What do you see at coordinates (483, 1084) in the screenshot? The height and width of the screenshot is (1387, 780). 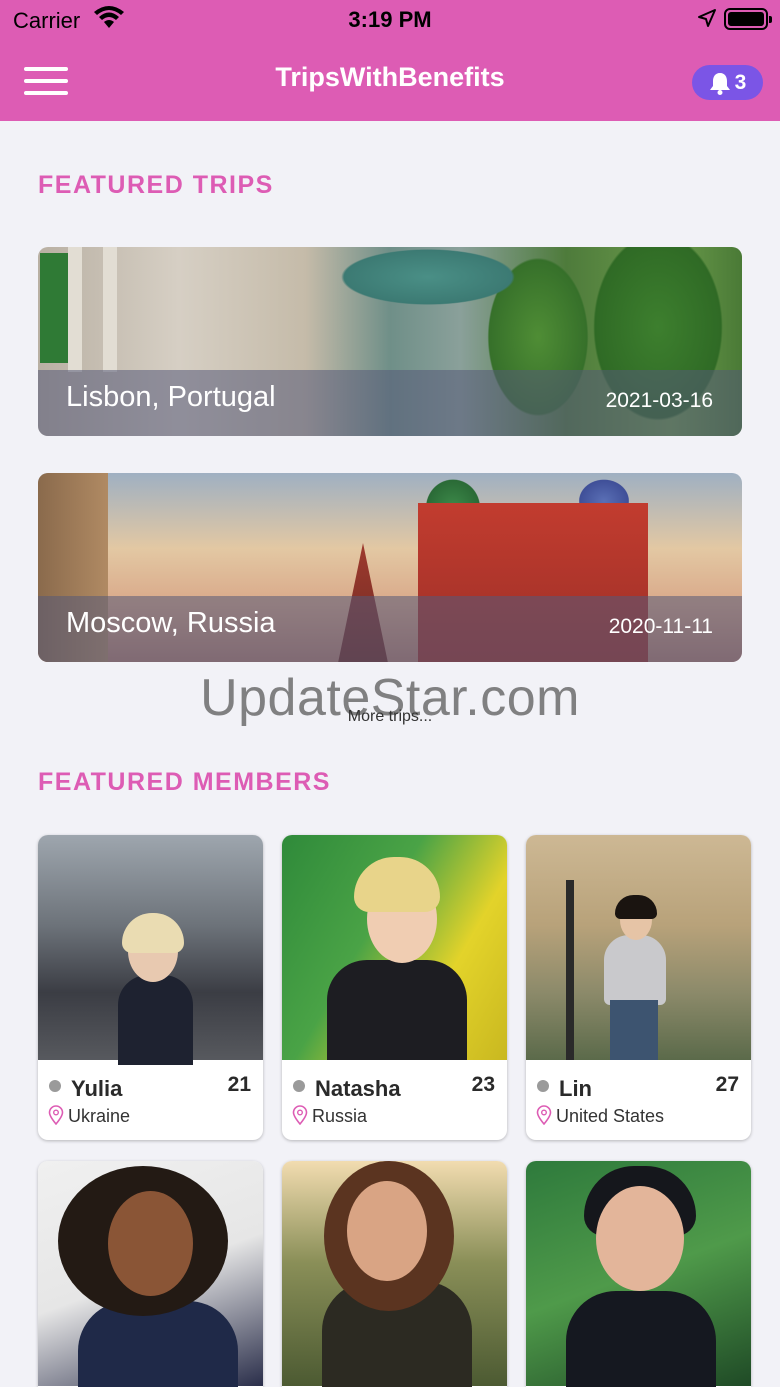 I see `member-age: 23` at bounding box center [483, 1084].